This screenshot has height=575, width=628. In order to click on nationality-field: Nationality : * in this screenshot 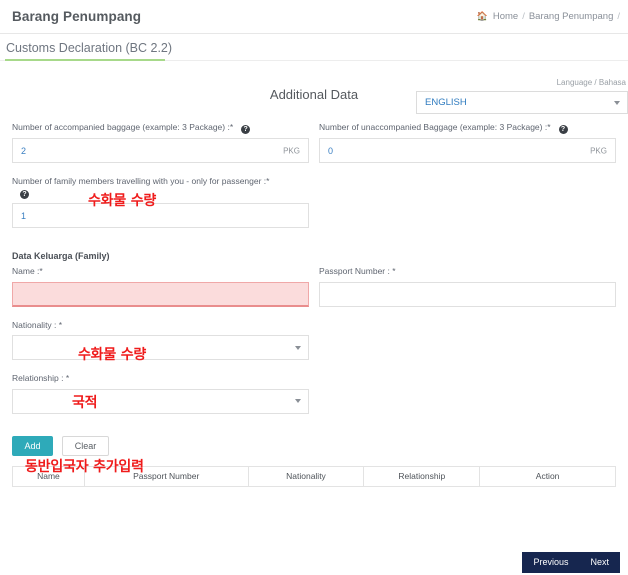, I will do `click(160, 340)`.